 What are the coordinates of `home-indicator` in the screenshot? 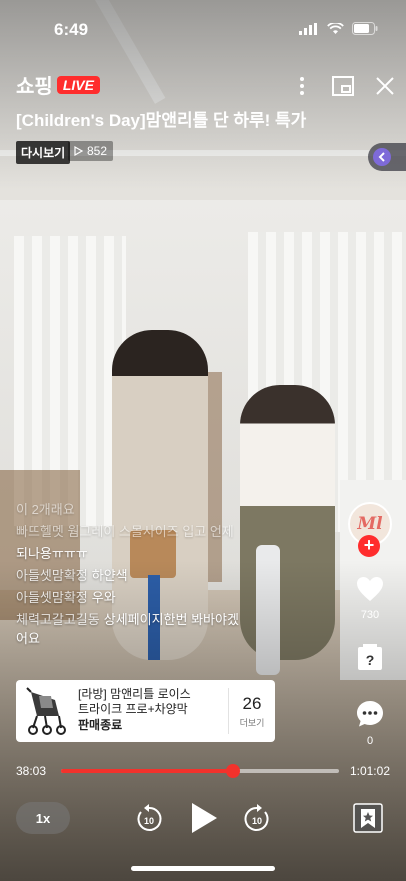 It's located at (203, 868).